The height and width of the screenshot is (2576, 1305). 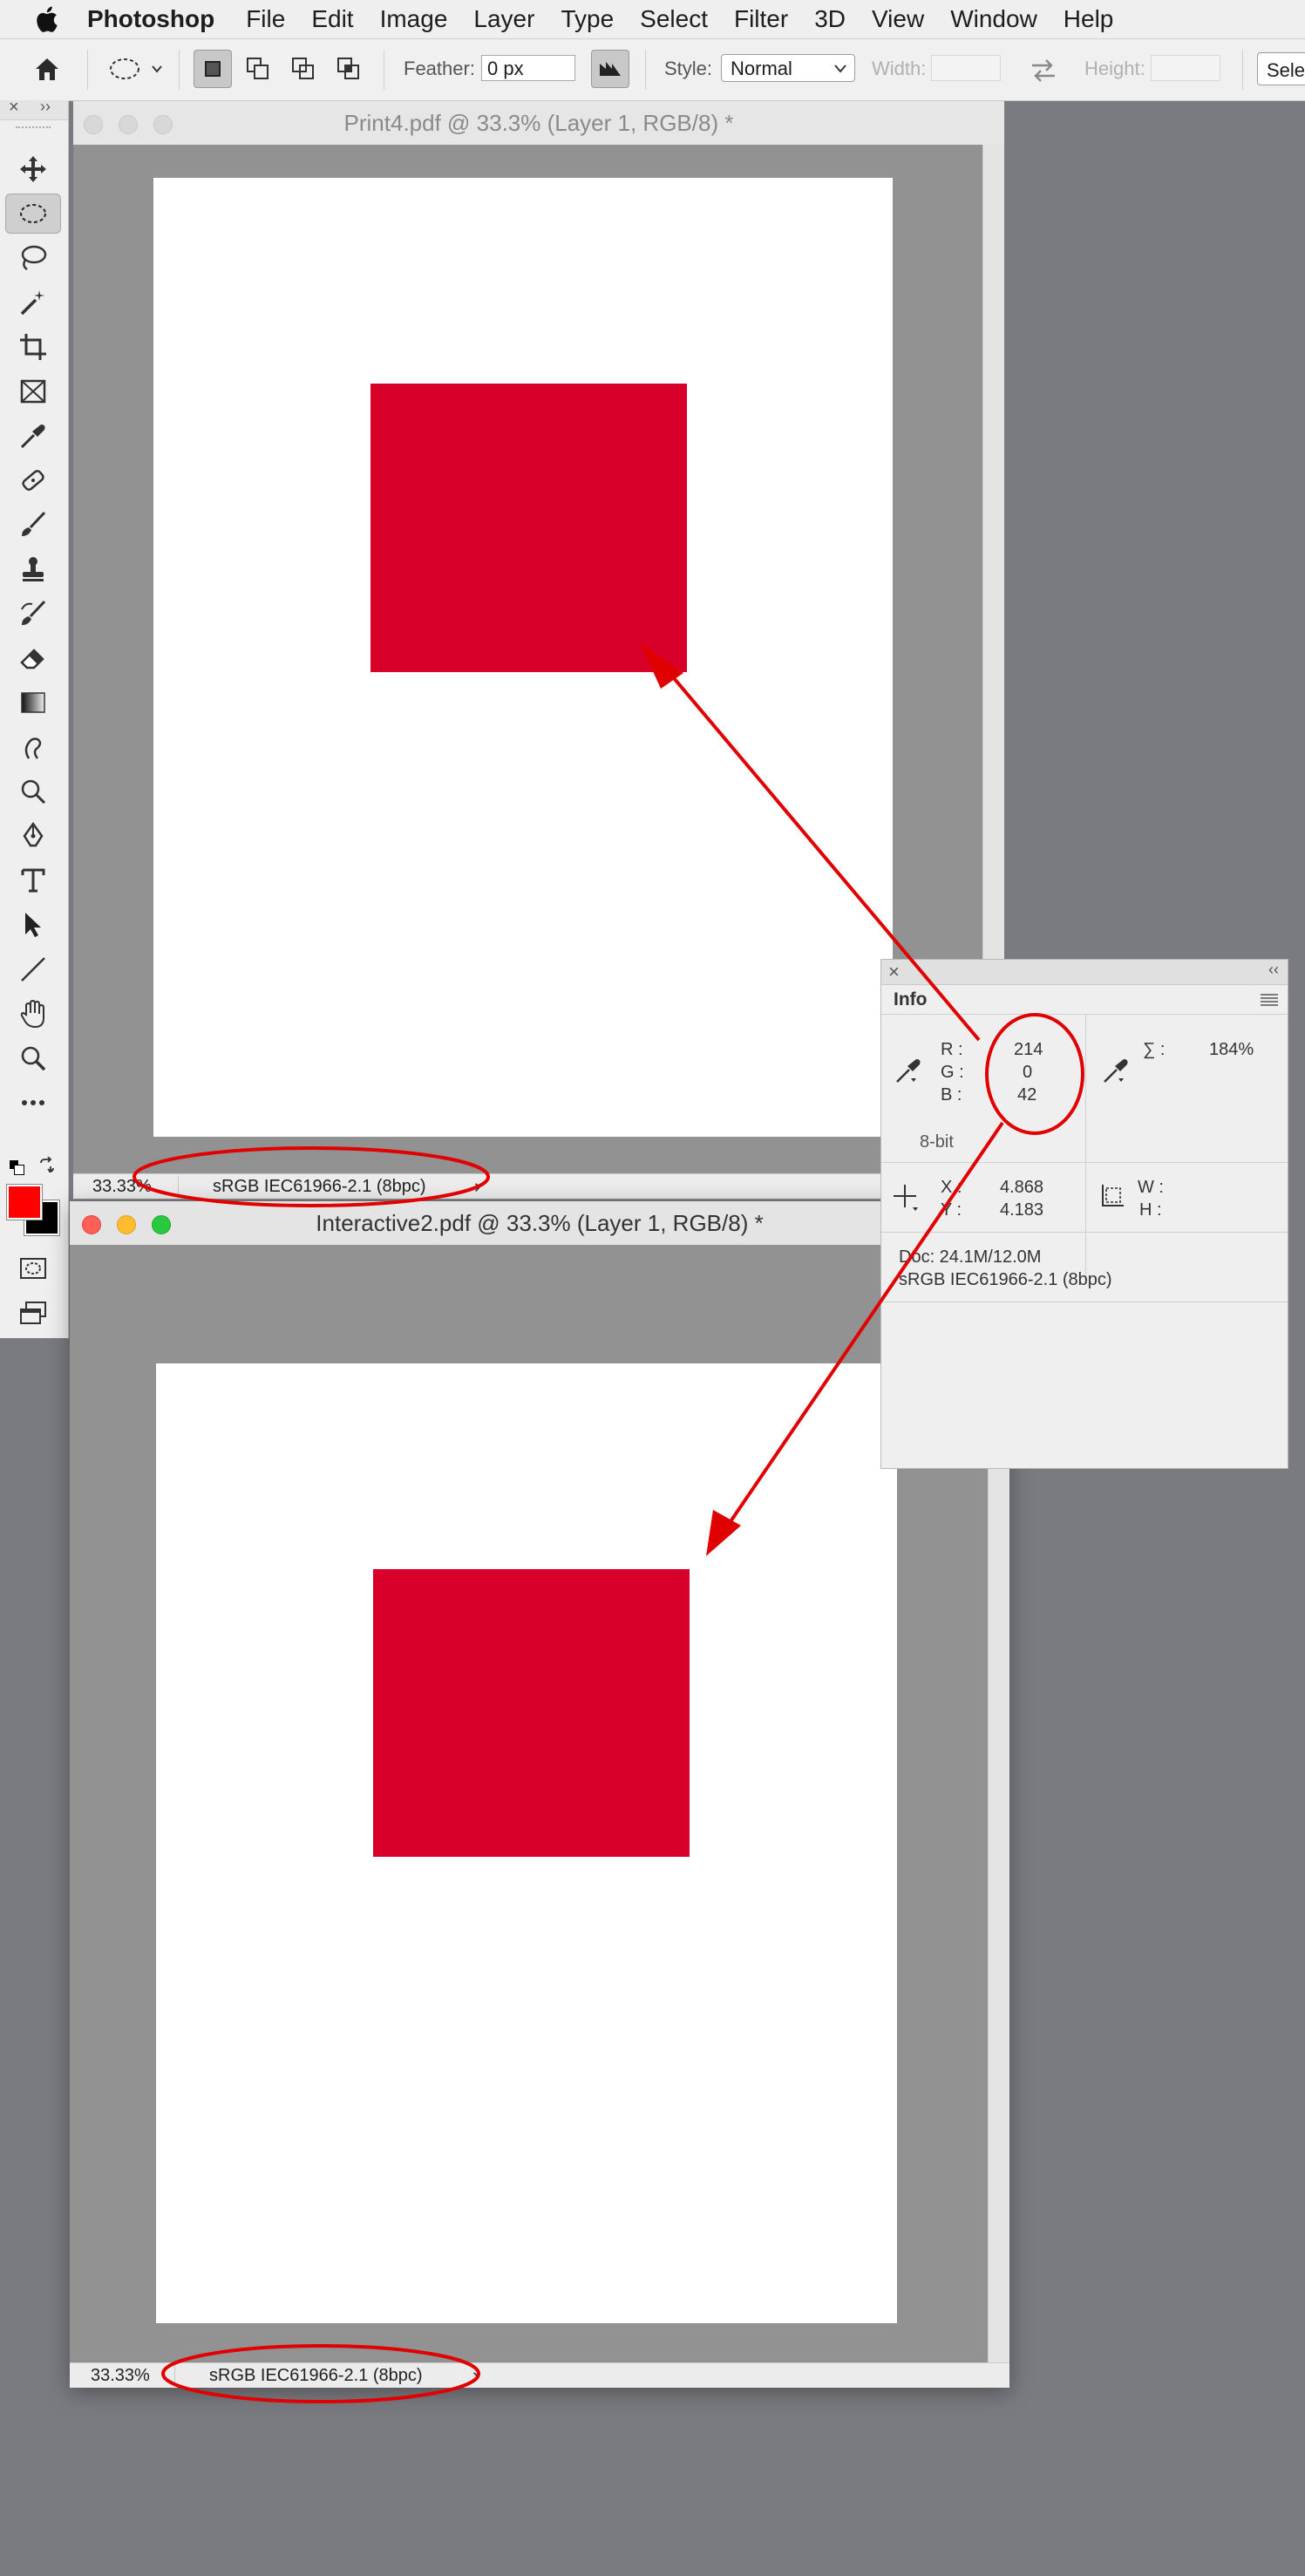 I want to click on y-label: Y :, so click(x=951, y=1210).